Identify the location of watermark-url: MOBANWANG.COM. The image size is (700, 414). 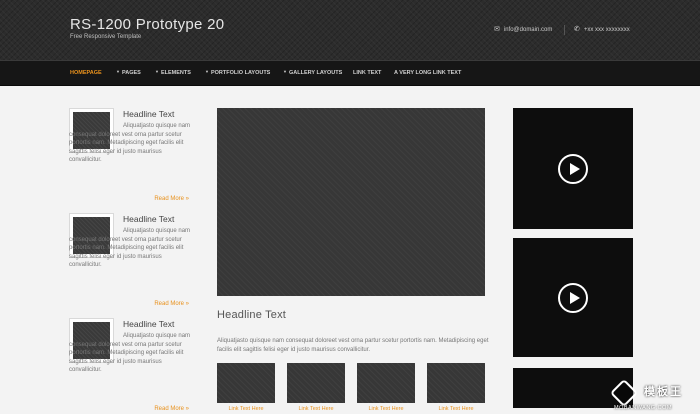
(643, 408).